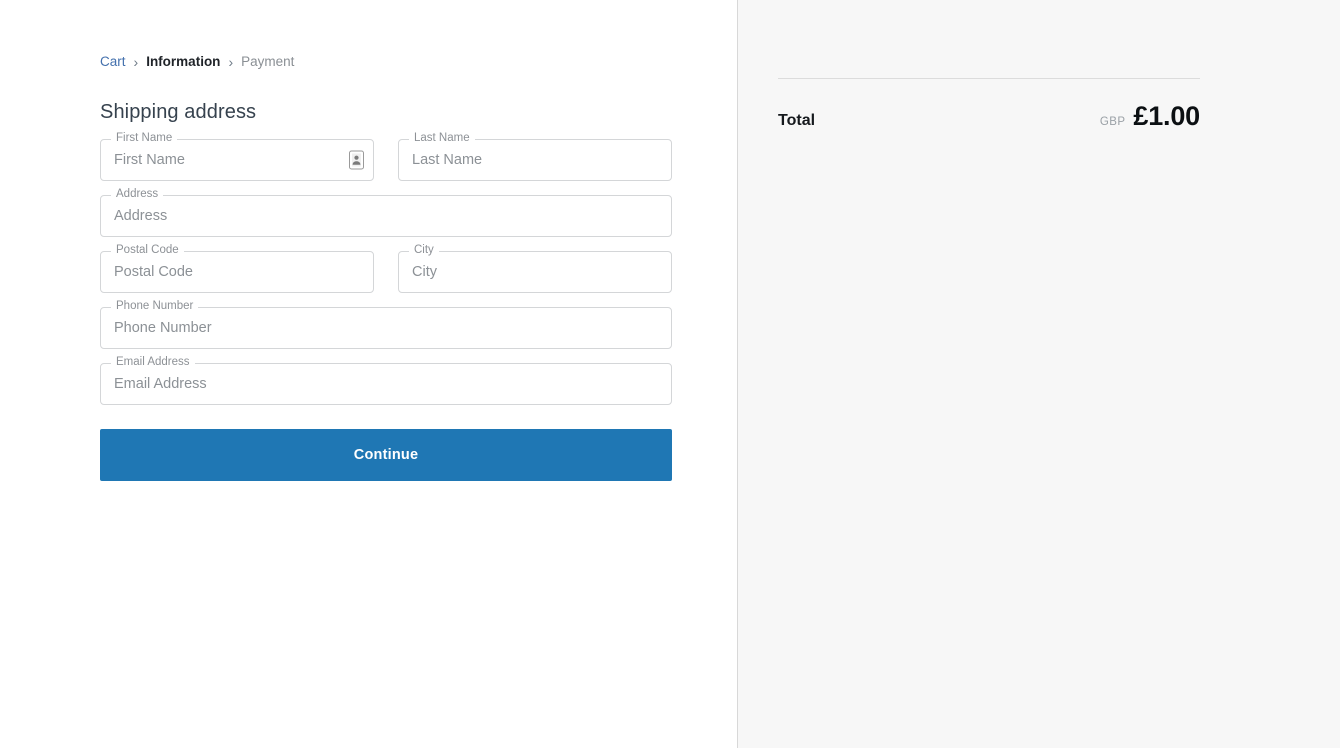 The image size is (1340, 748). I want to click on address-field-row: Address, so click(386, 212).